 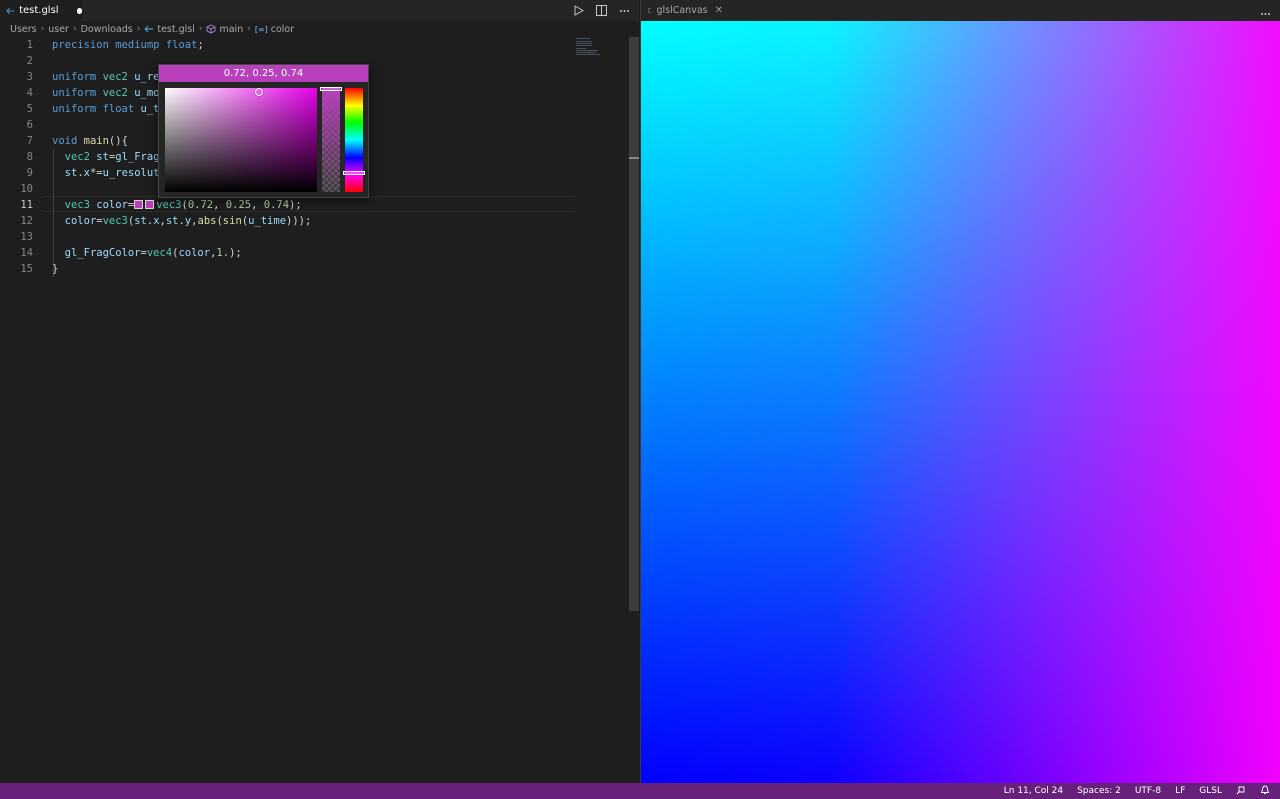 What do you see at coordinates (1241, 791) in the screenshot?
I see `feedback-icon` at bounding box center [1241, 791].